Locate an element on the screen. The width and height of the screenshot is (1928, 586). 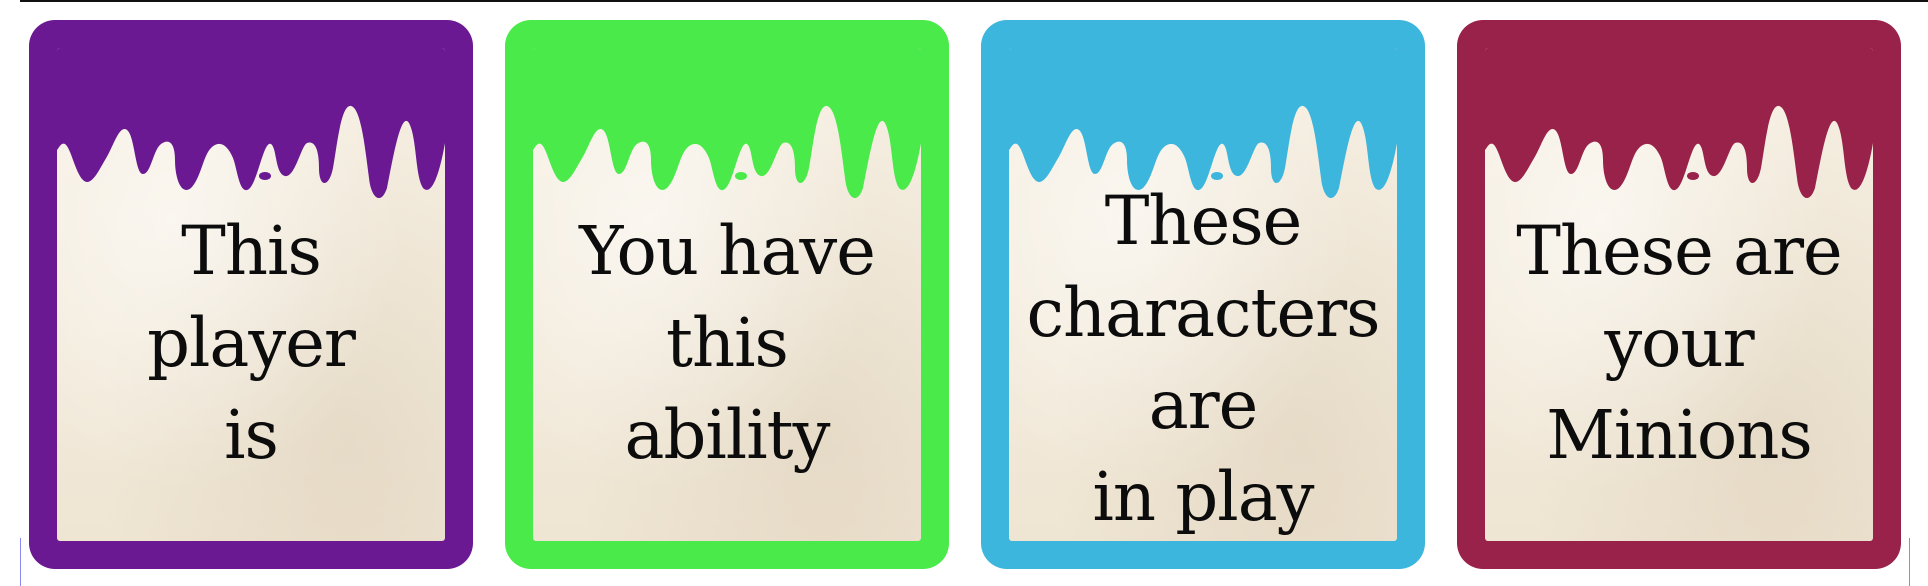
card-text-line: These is located at coordinates (1203, 221).